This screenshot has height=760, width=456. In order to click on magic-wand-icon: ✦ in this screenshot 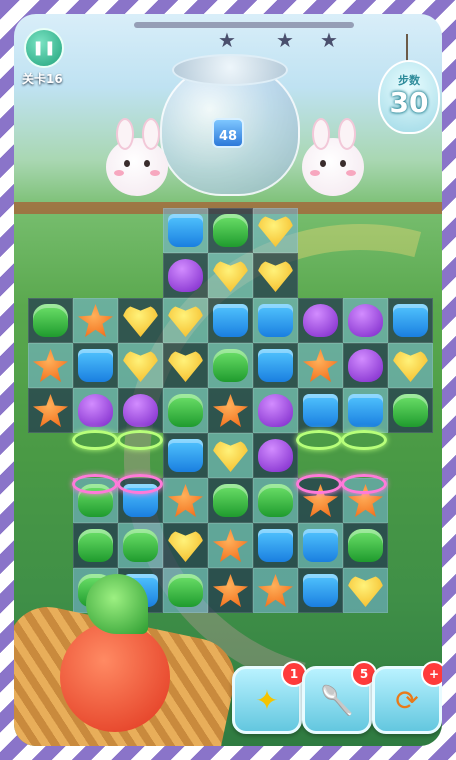, I will do `click(267, 700)`.